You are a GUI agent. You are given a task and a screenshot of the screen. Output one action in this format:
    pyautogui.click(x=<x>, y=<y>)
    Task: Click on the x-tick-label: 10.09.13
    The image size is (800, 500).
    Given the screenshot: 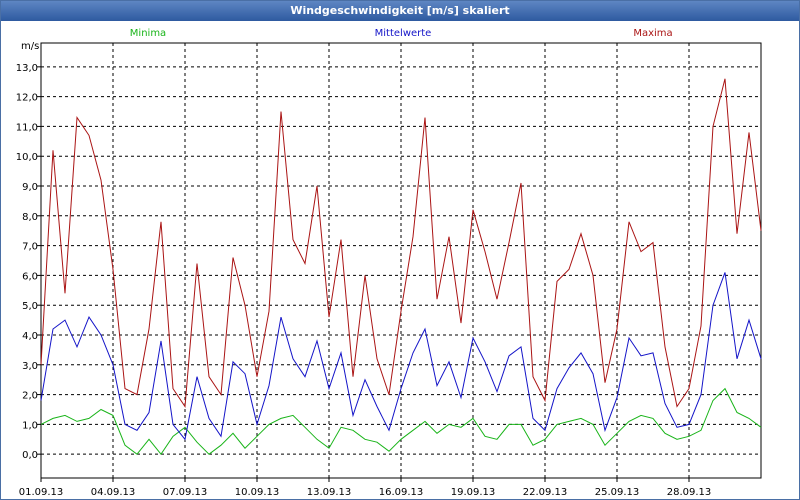 What is the action you would take?
    pyautogui.click(x=257, y=492)
    